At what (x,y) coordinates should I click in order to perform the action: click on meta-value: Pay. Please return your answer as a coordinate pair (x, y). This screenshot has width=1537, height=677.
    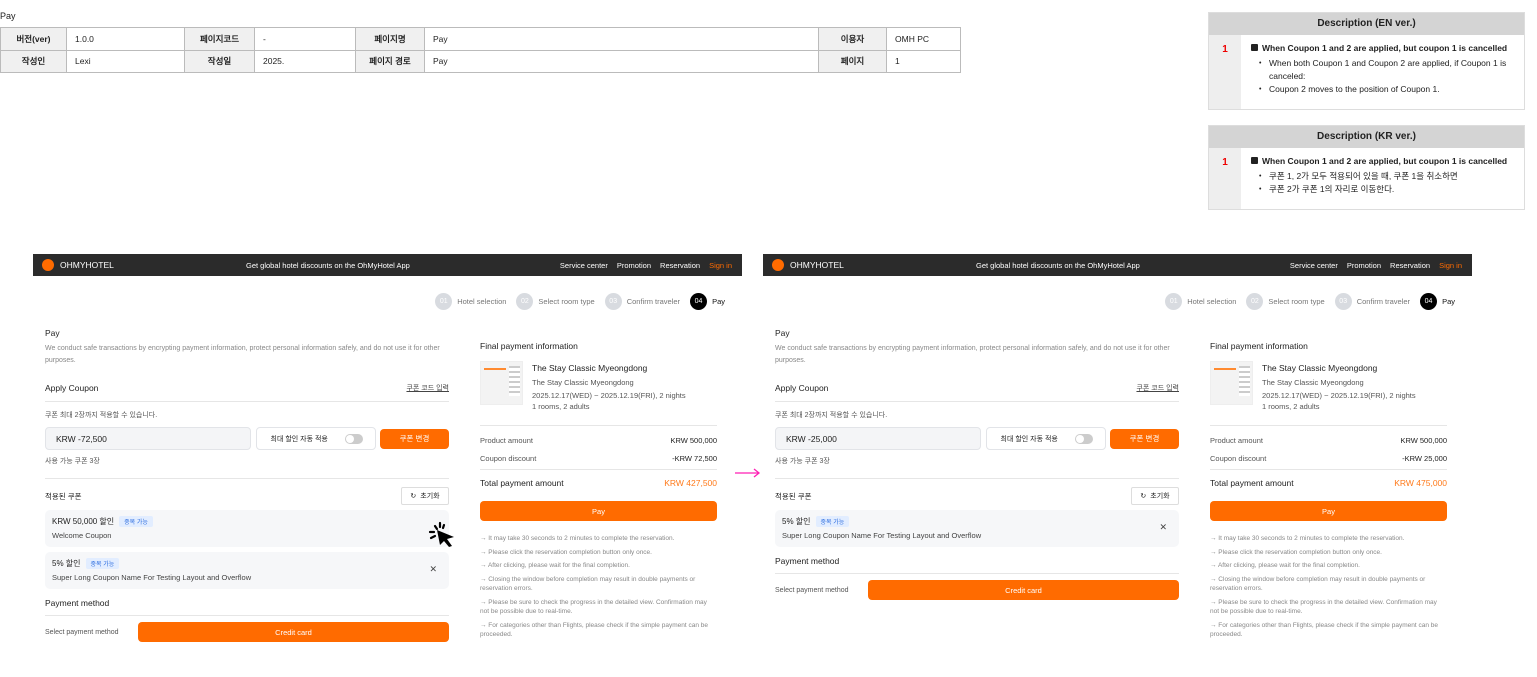
    Looking at the image, I should click on (621, 39).